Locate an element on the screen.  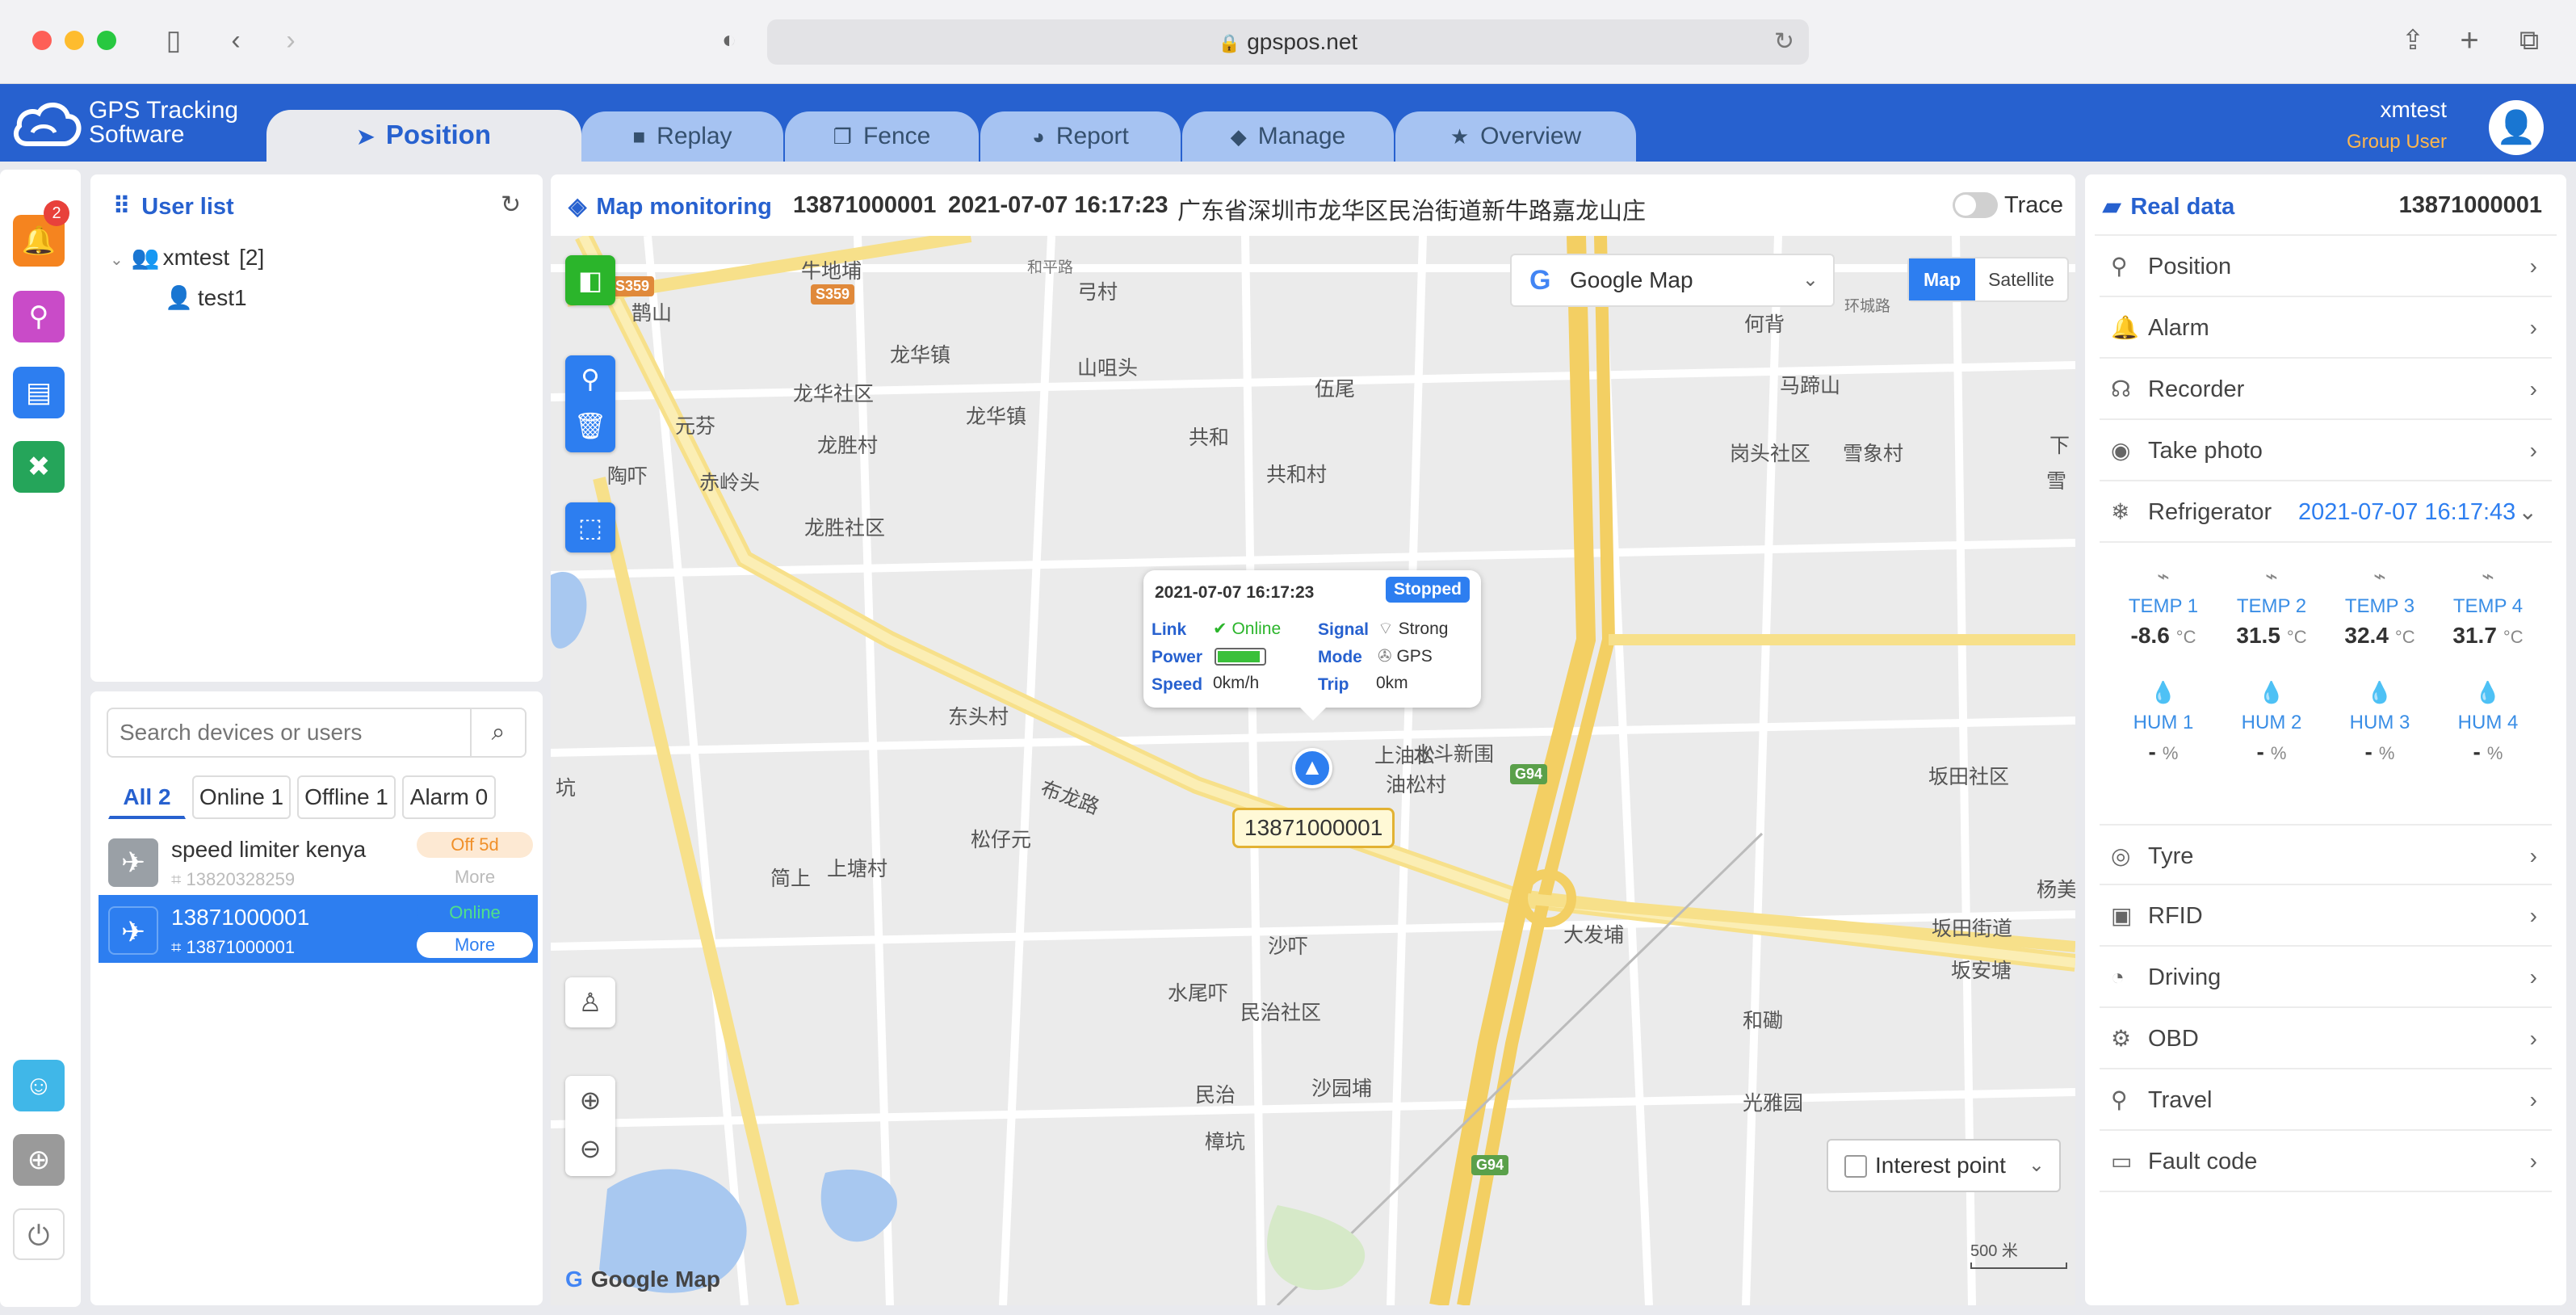
filter-offline: Offline 1 is located at coordinates (346, 797).